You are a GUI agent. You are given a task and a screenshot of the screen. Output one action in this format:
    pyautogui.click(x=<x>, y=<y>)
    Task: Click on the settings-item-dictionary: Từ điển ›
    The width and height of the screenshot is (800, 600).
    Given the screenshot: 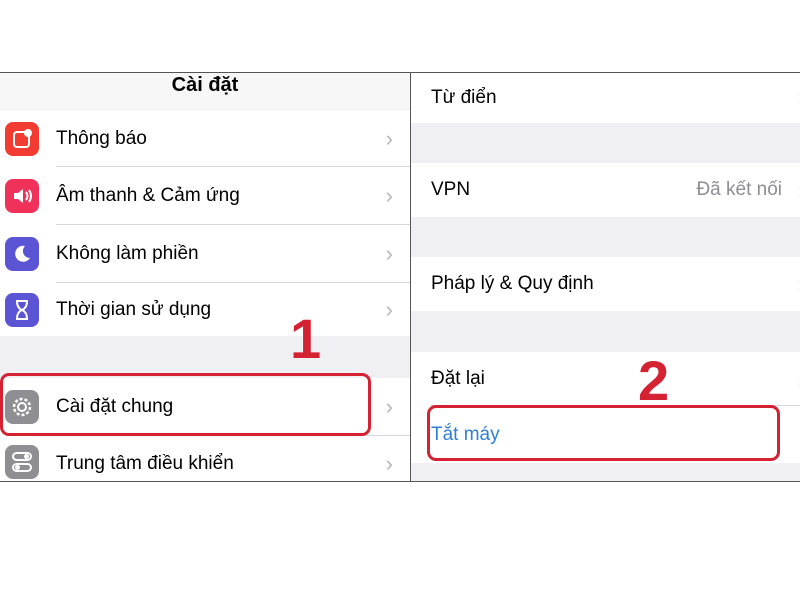 What is the action you would take?
    pyautogui.click(x=605, y=98)
    